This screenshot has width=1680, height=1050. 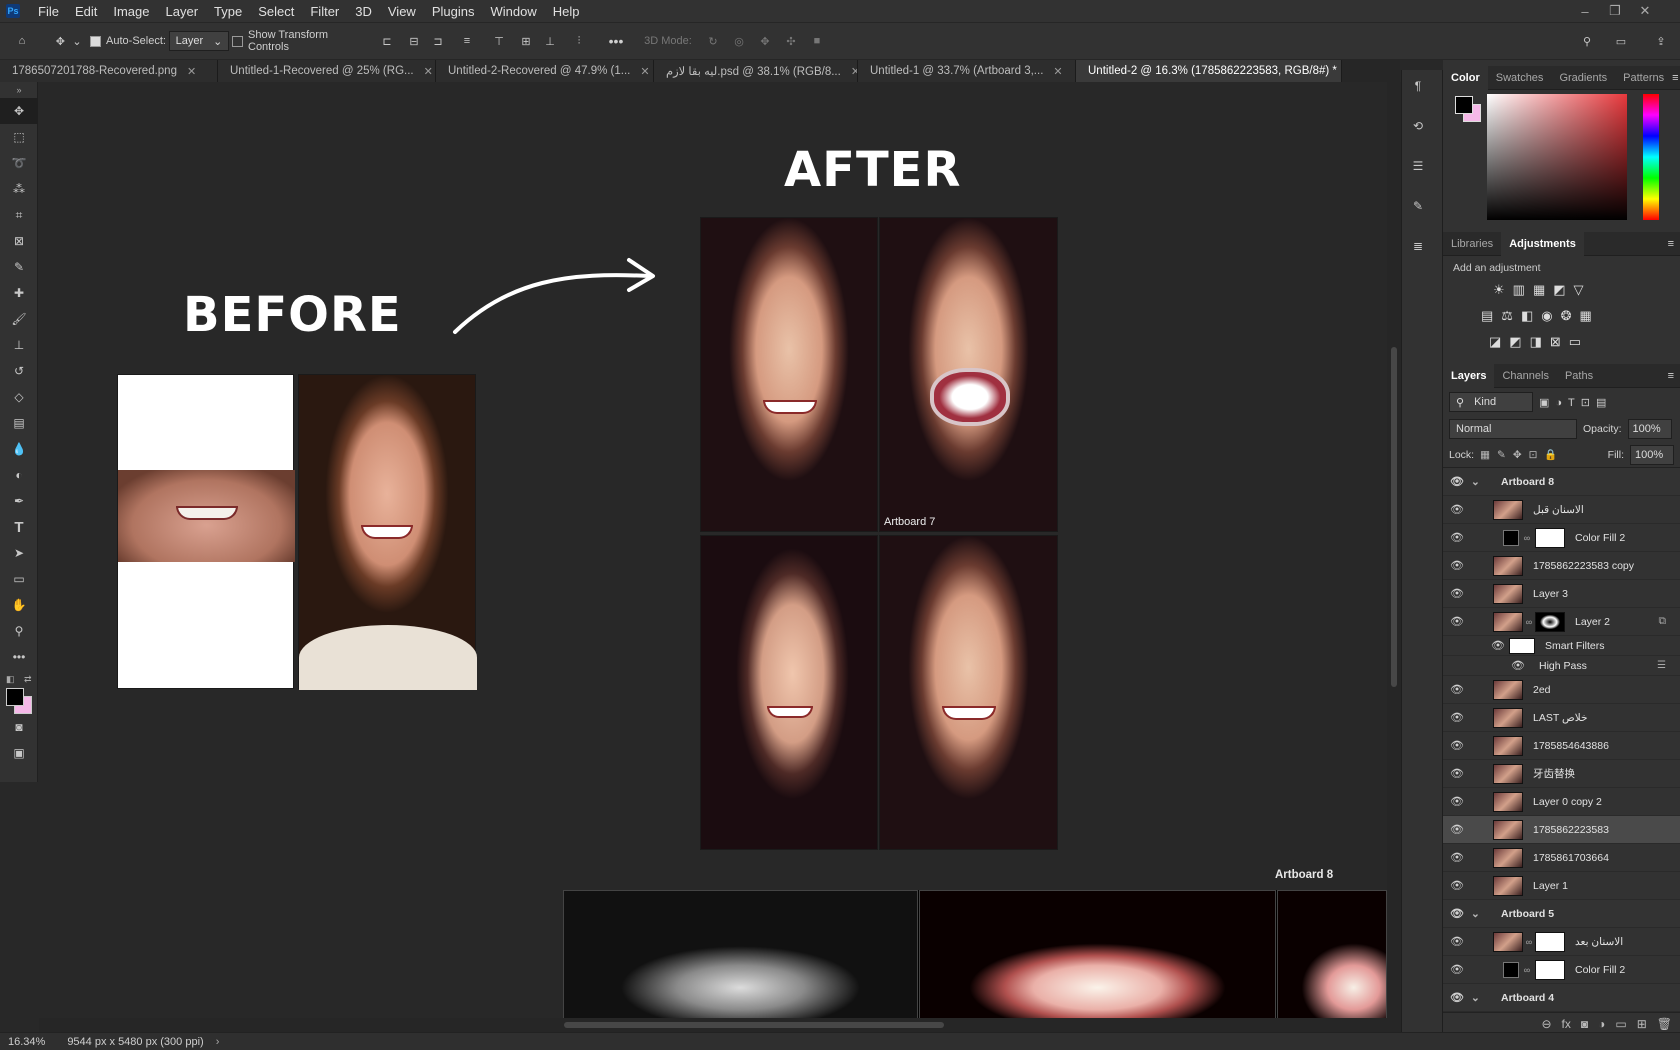 What do you see at coordinates (19, 753) in the screenshot?
I see `screen-mode-button: ▣` at bounding box center [19, 753].